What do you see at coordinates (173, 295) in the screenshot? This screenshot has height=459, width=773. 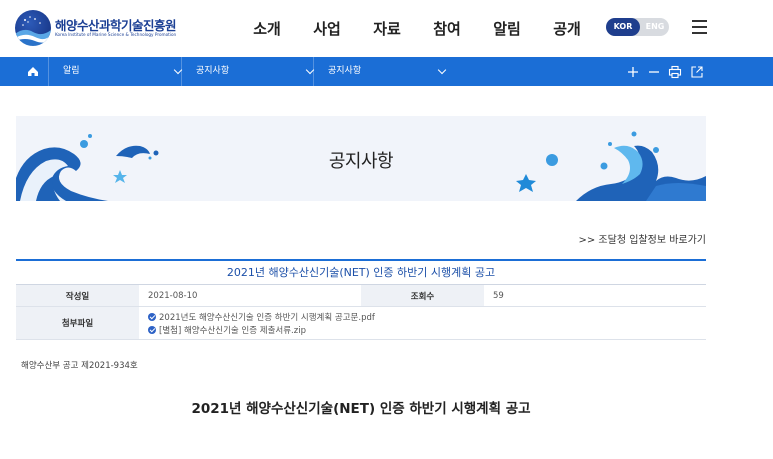 I see `post-date: 2021-08-10` at bounding box center [173, 295].